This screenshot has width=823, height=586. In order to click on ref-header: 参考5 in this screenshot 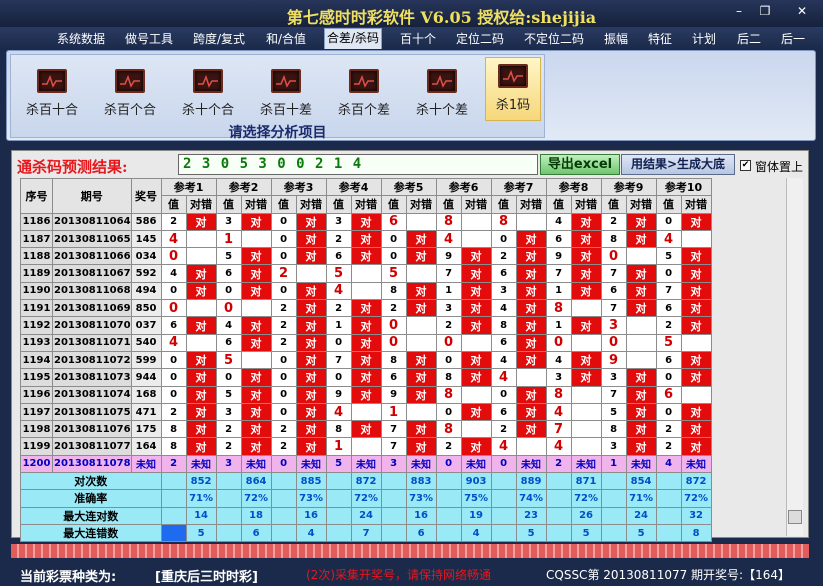, I will do `click(408, 187)`.